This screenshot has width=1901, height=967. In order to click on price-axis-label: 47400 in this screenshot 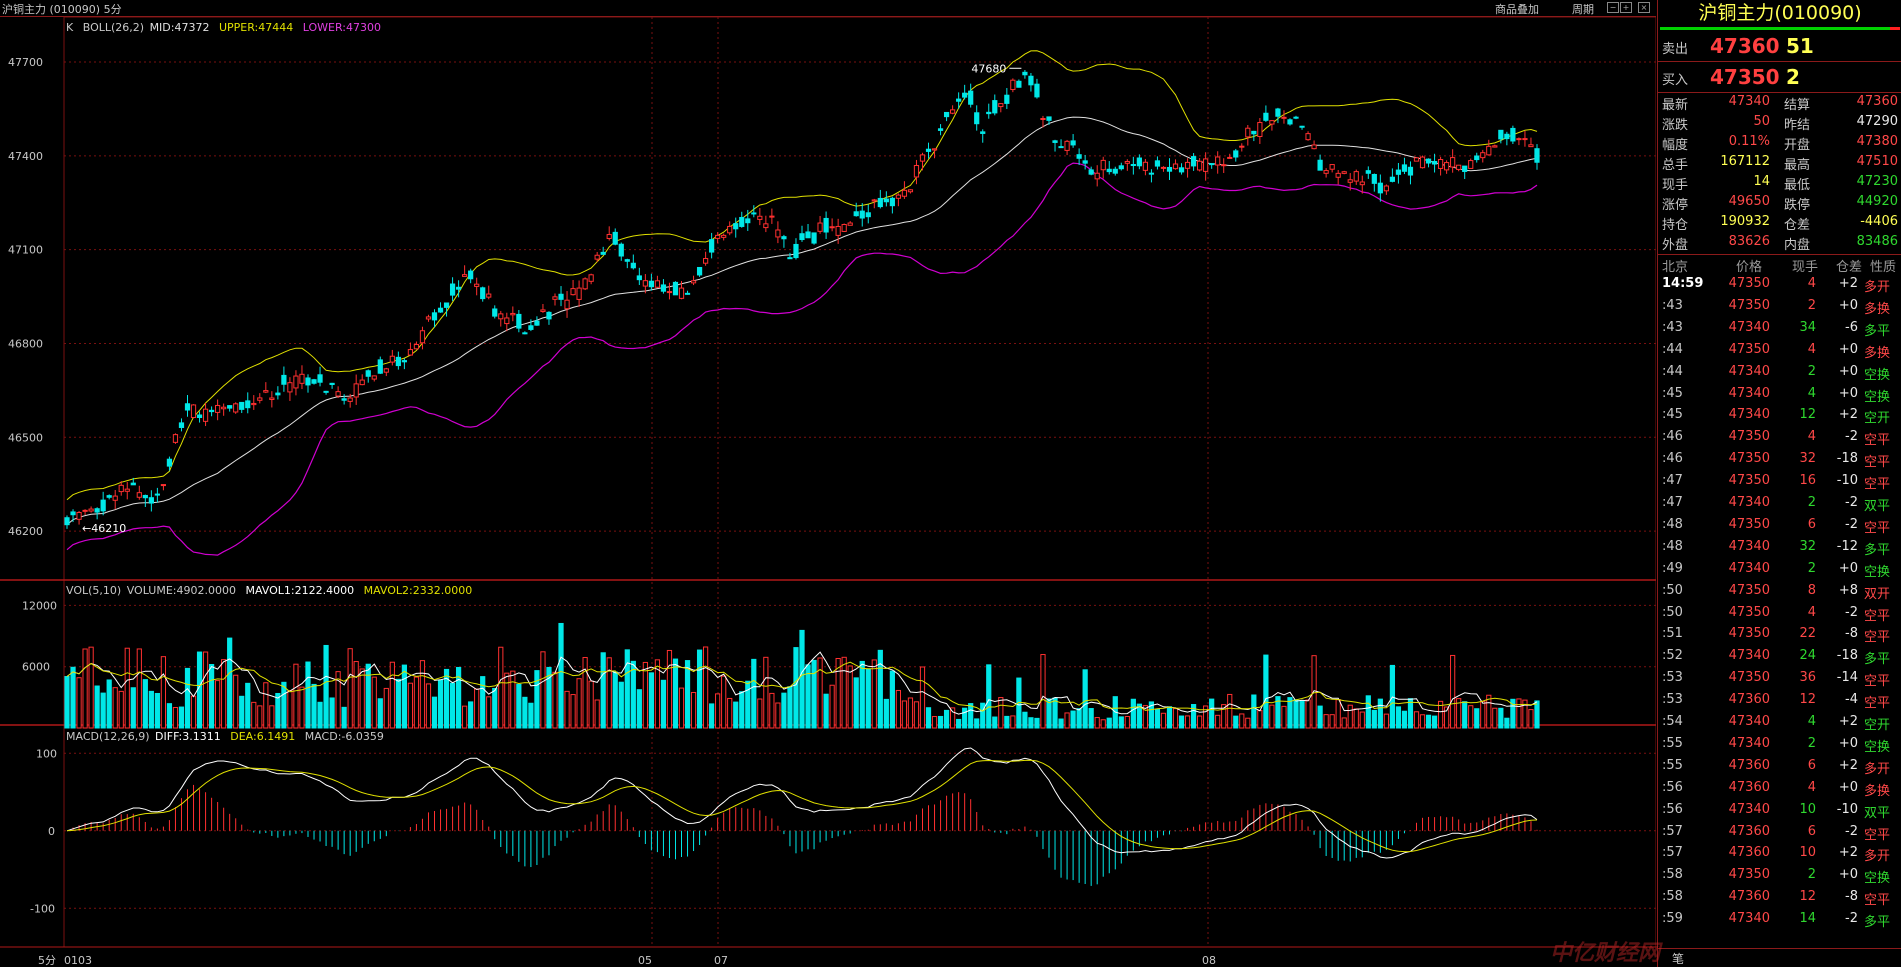, I will do `click(25, 156)`.